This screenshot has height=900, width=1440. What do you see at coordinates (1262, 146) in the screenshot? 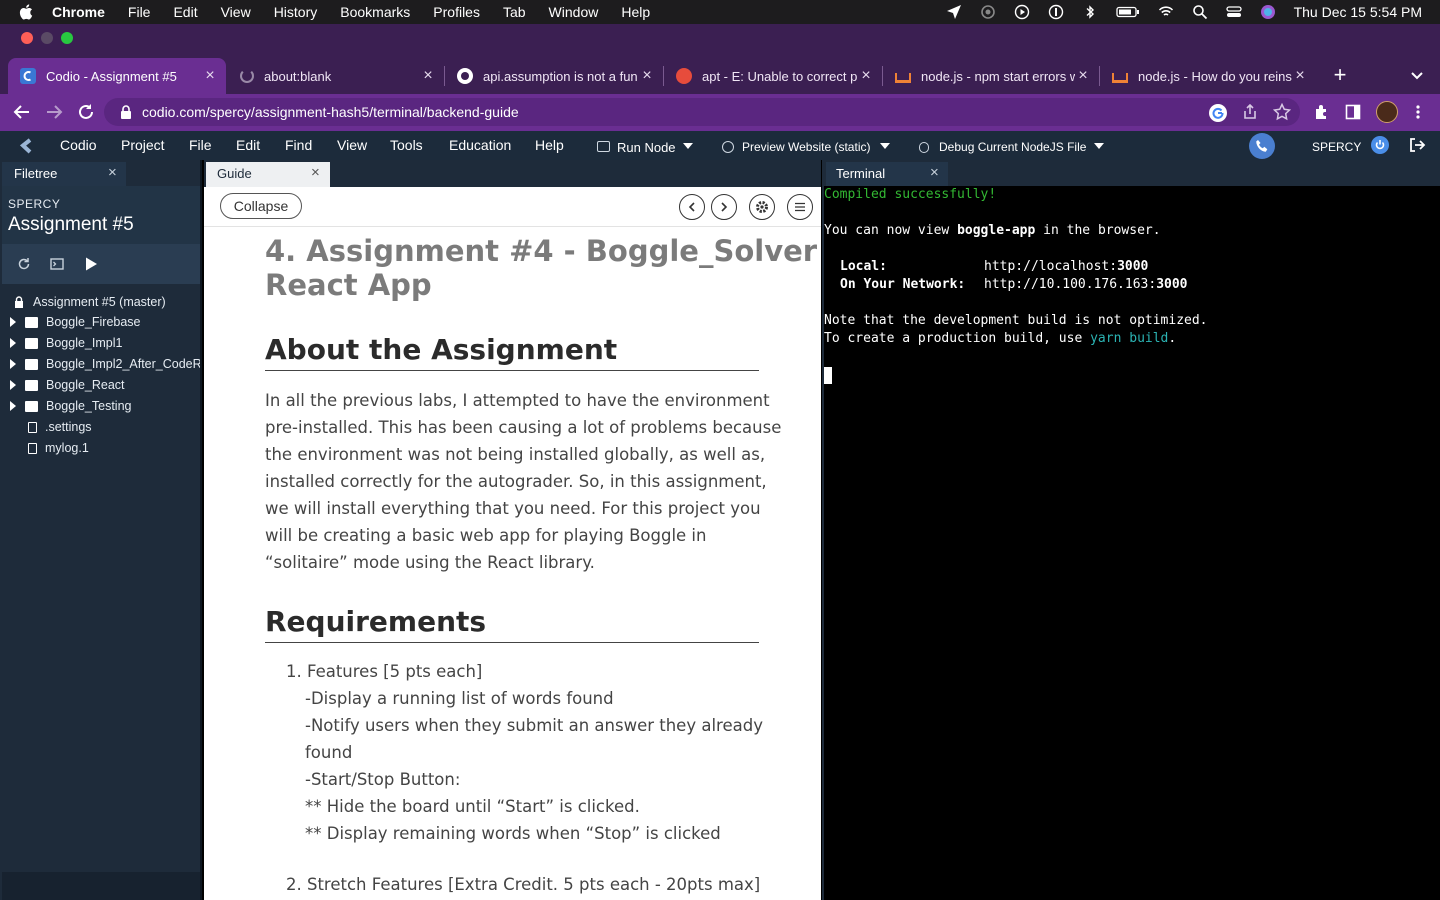
I see `call-button` at bounding box center [1262, 146].